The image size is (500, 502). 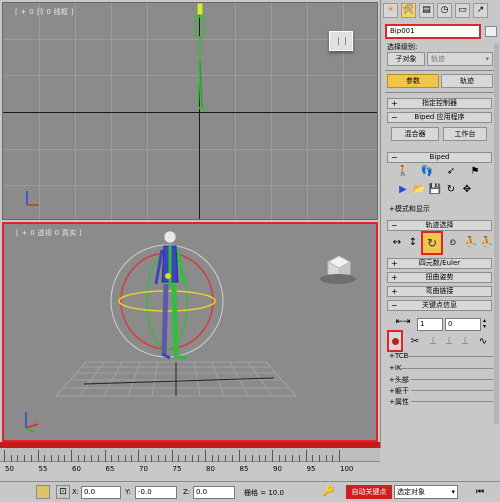 I want to click on mixer-button: 混合器, so click(x=415, y=134).